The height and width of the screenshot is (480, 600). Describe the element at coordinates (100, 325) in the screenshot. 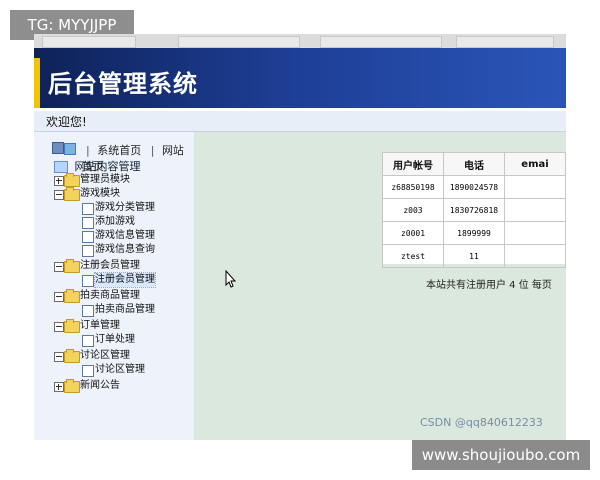

I see `tree-node-label: 订单管理` at that location.